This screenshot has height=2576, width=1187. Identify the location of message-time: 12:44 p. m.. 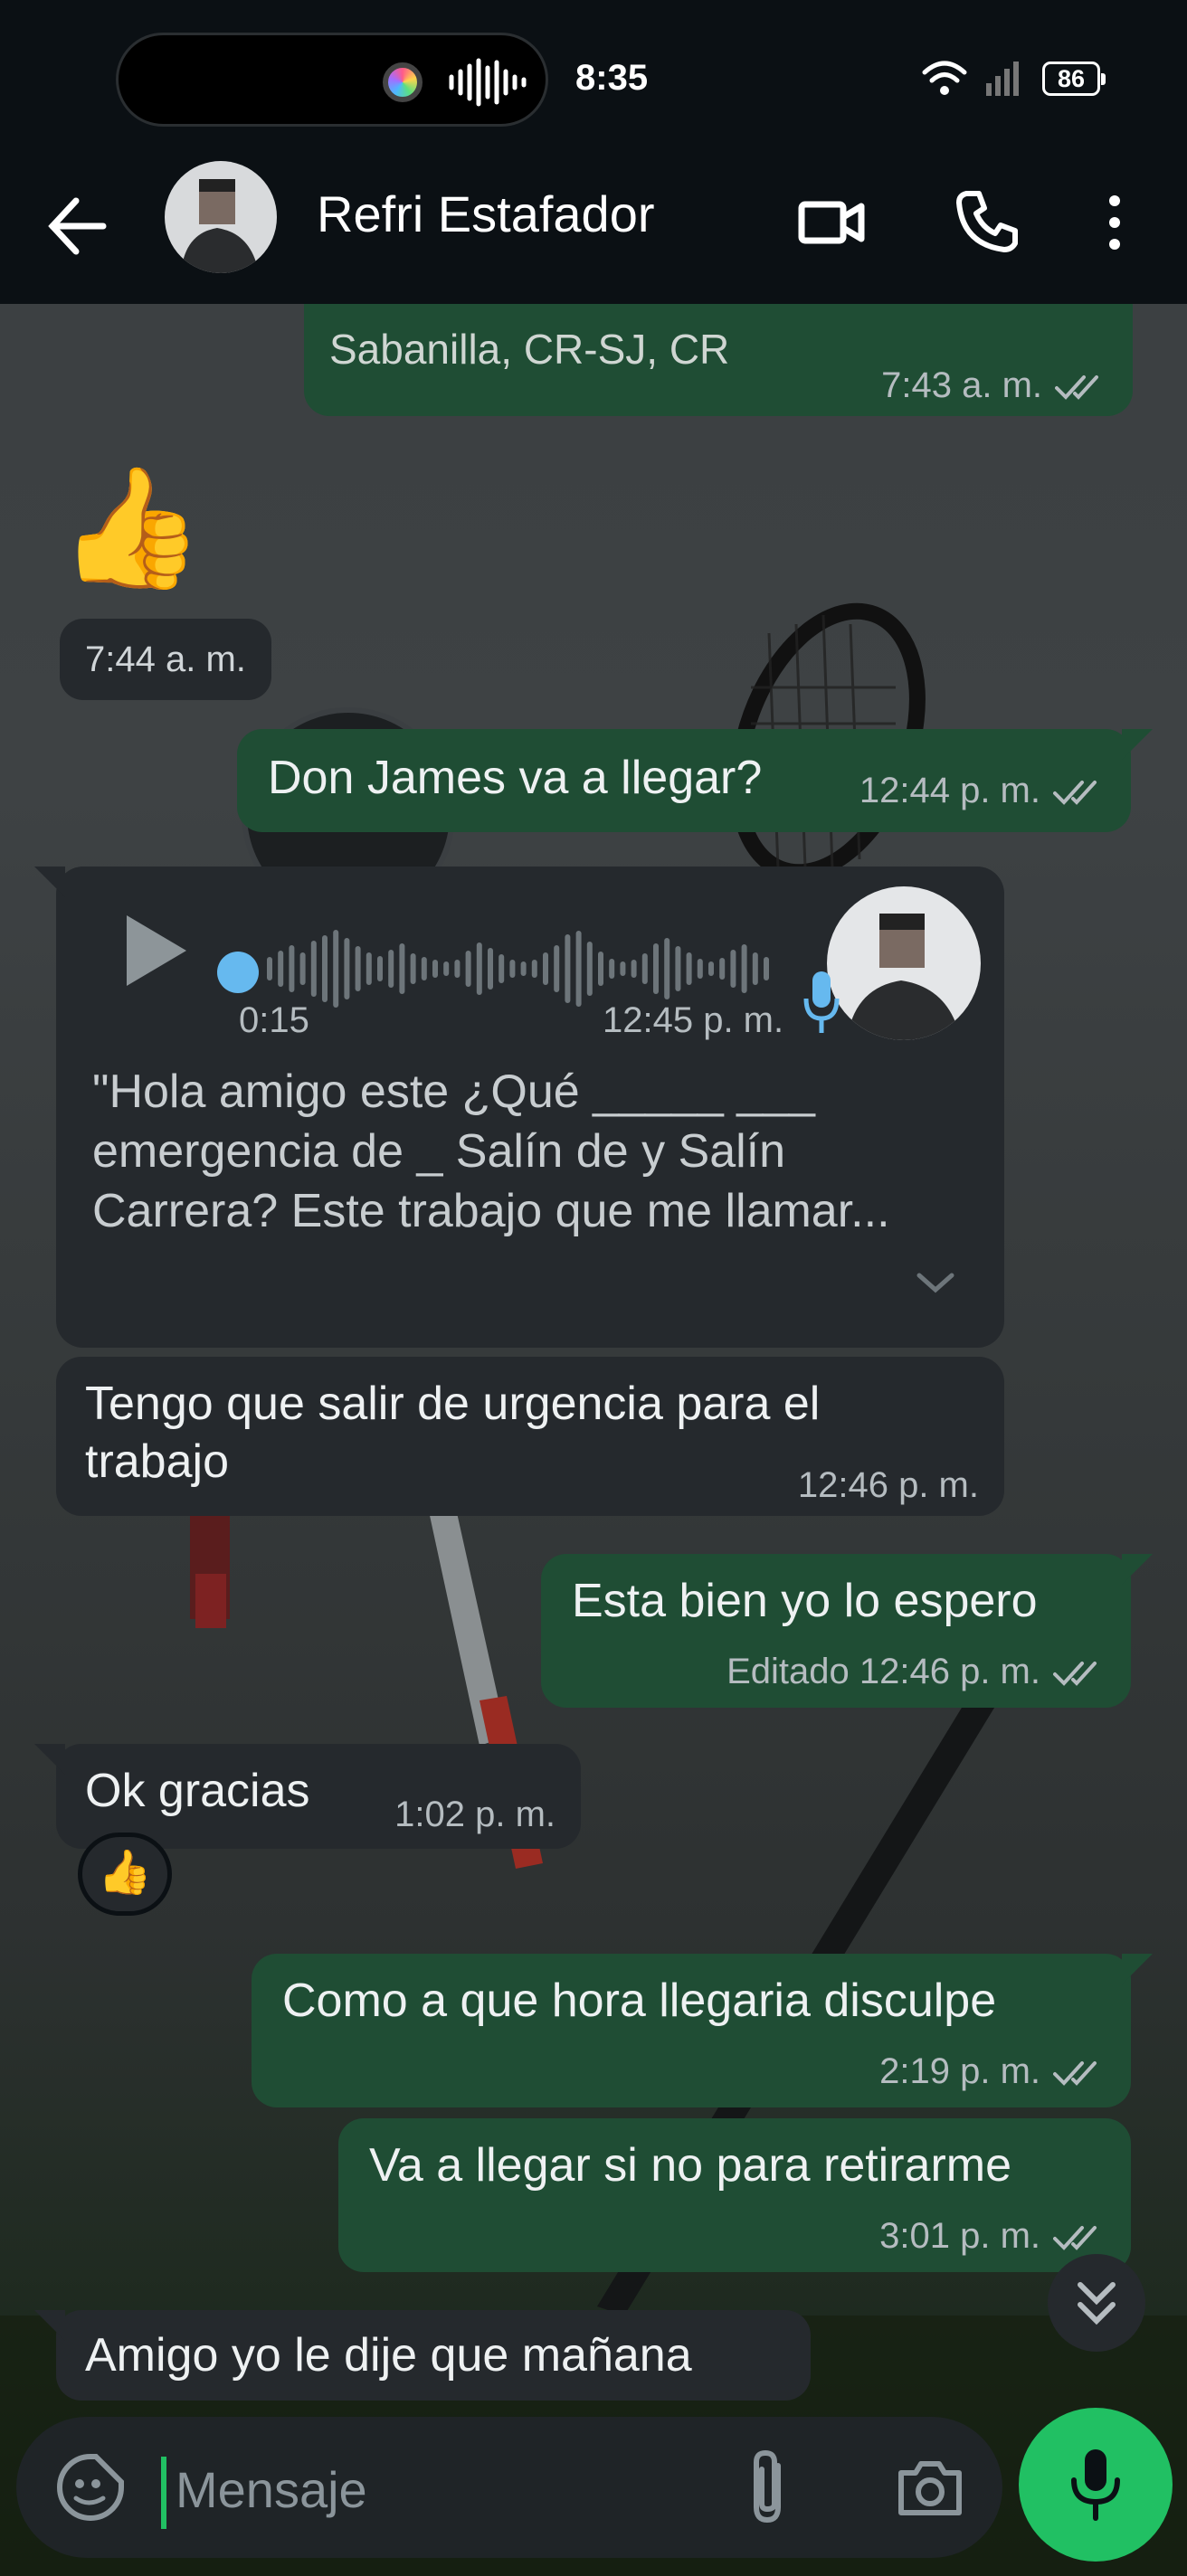
(982, 791).